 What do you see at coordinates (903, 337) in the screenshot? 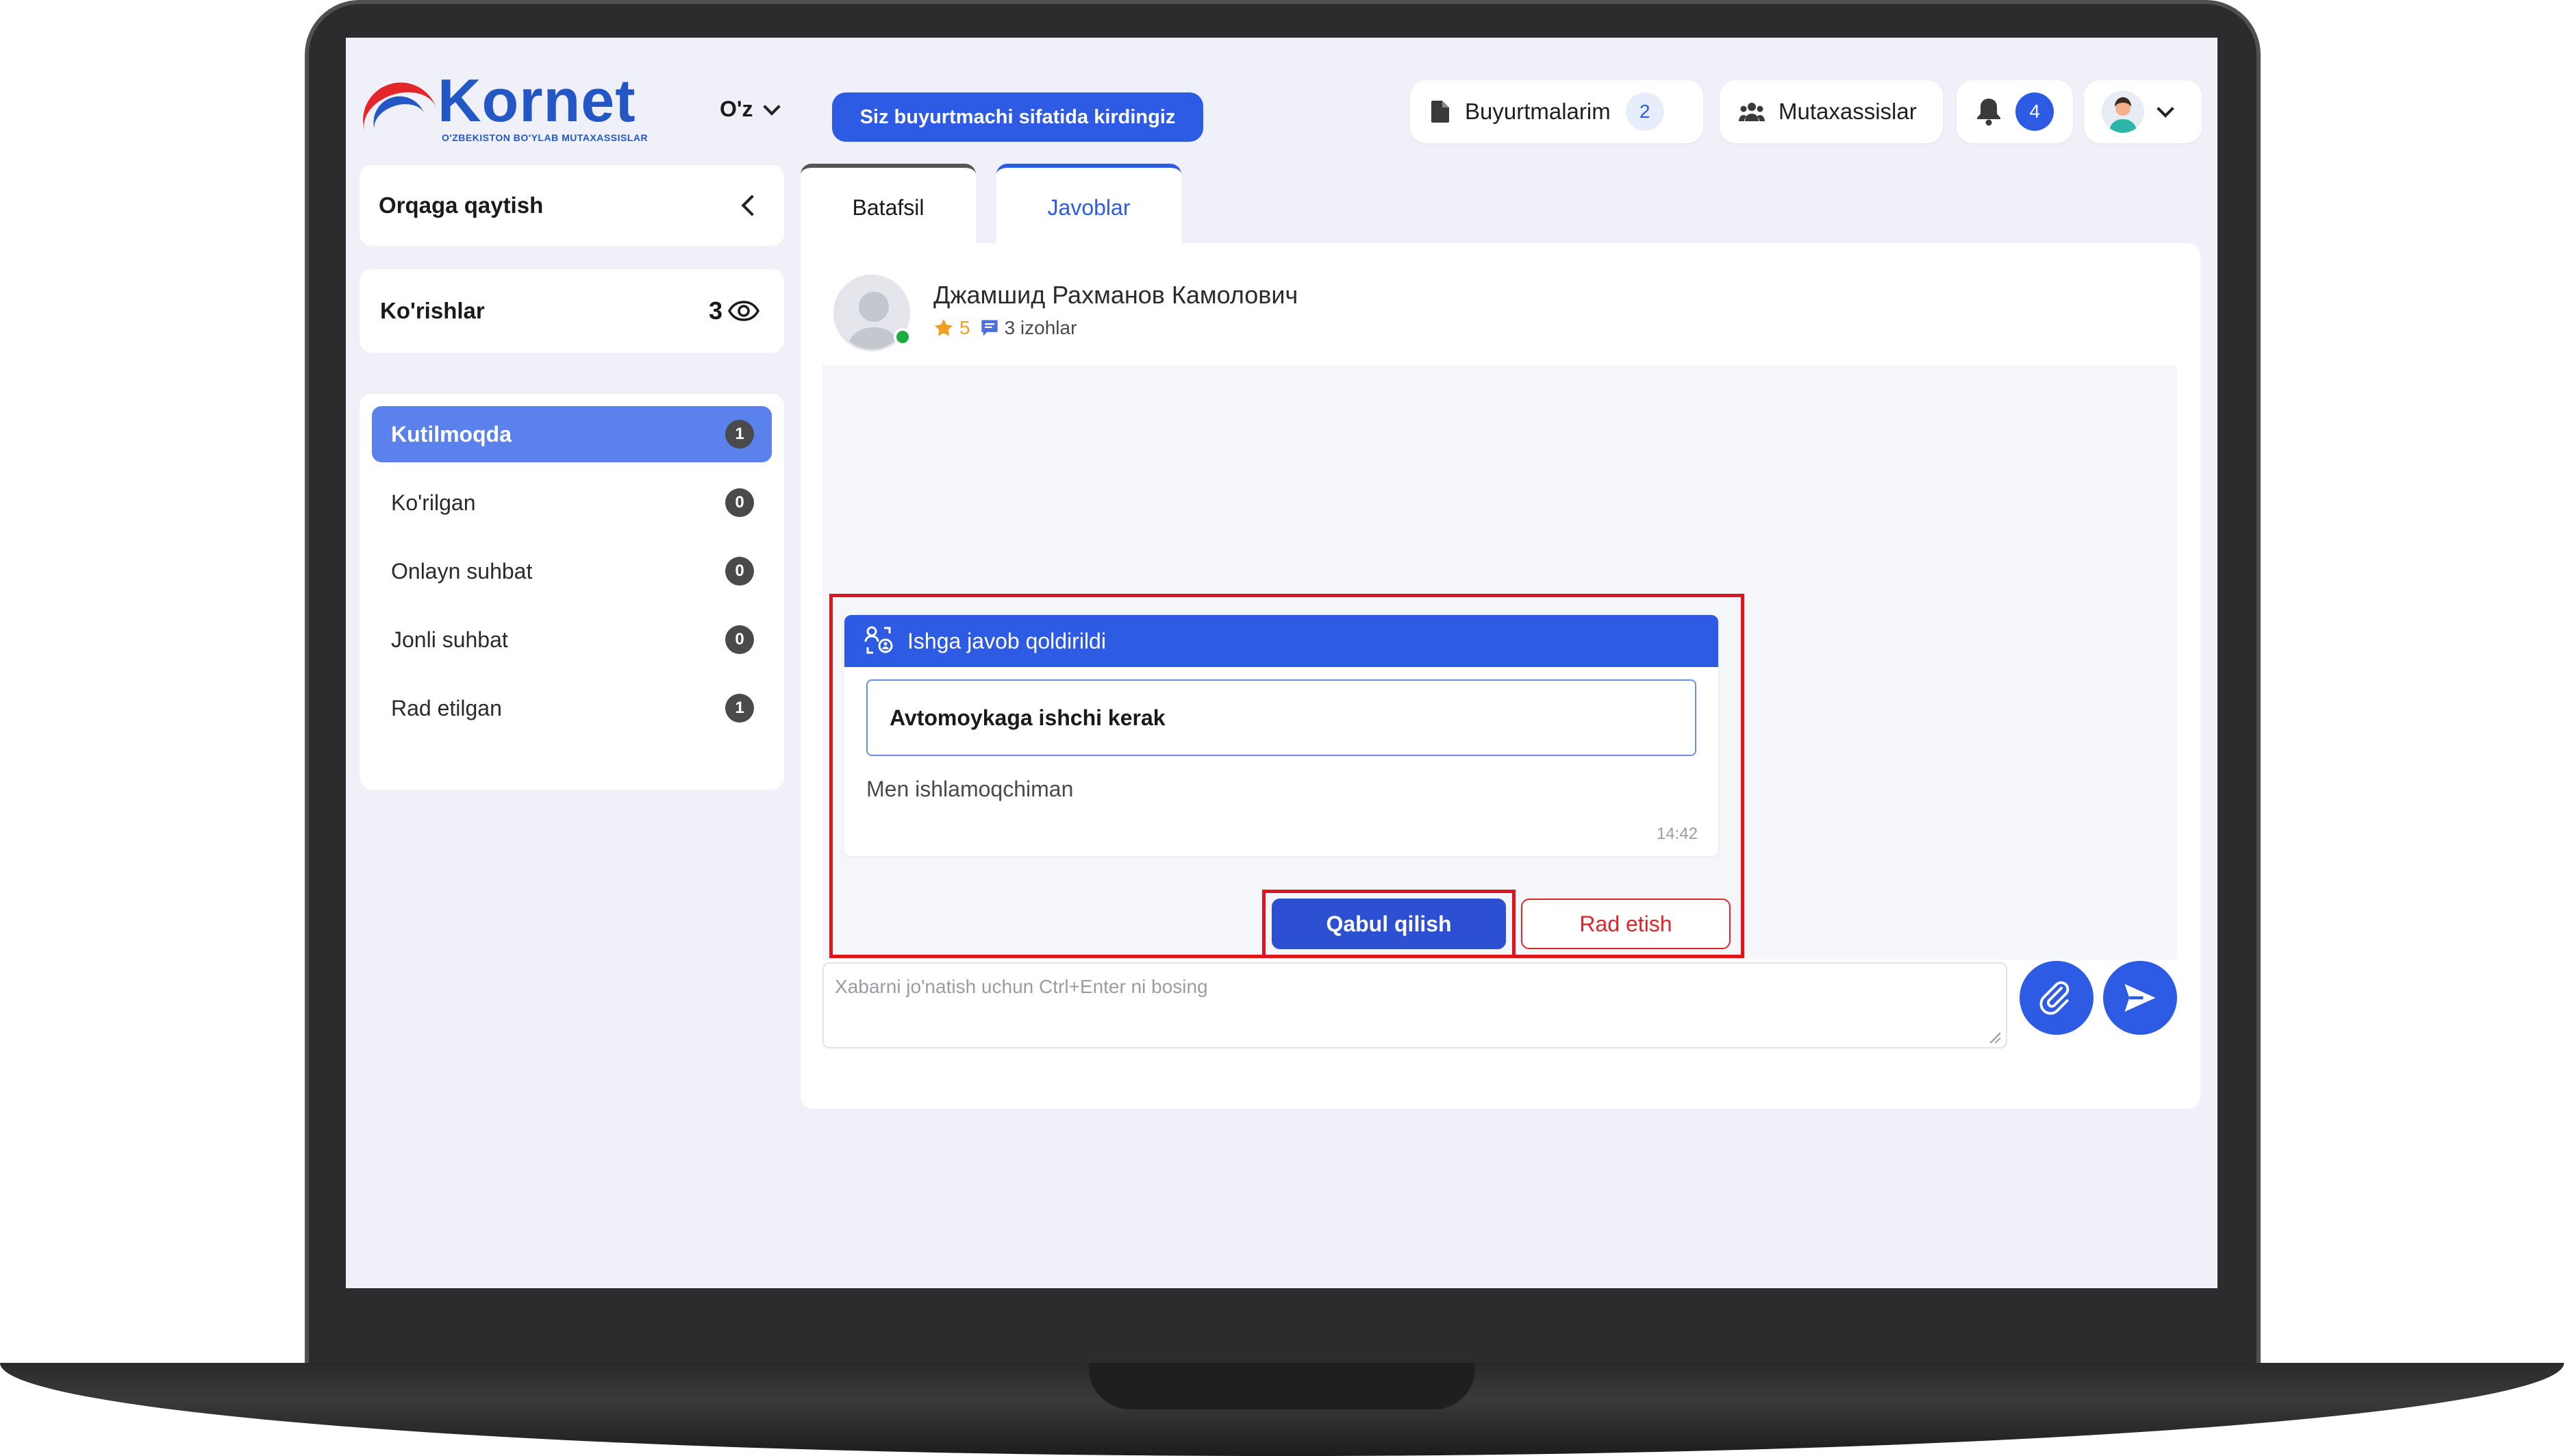
I see `online-status-indicator` at bounding box center [903, 337].